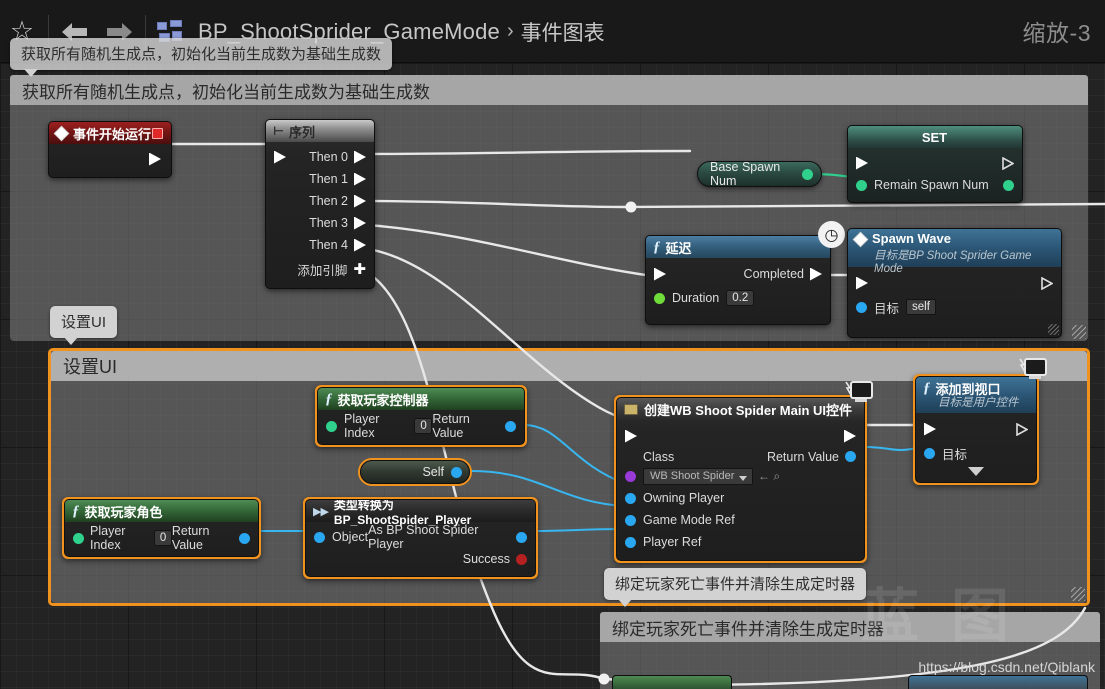 Image resolution: width=1105 pixels, height=689 pixels. I want to click on function-f-icon: ƒ, so click(927, 388).